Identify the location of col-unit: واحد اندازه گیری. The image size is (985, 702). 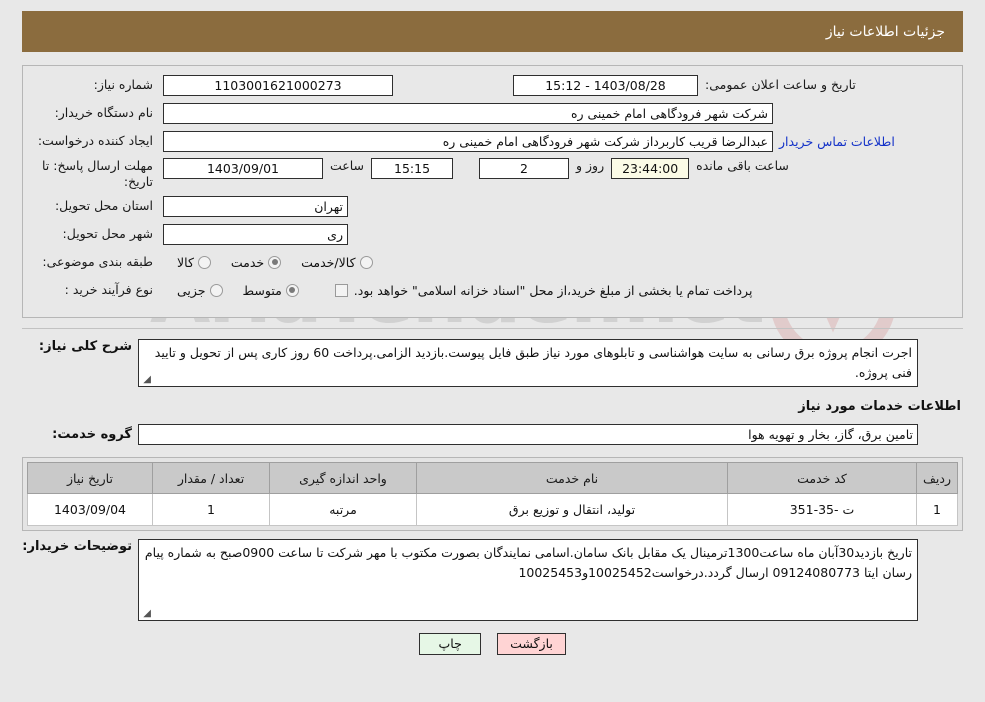
(343, 478).